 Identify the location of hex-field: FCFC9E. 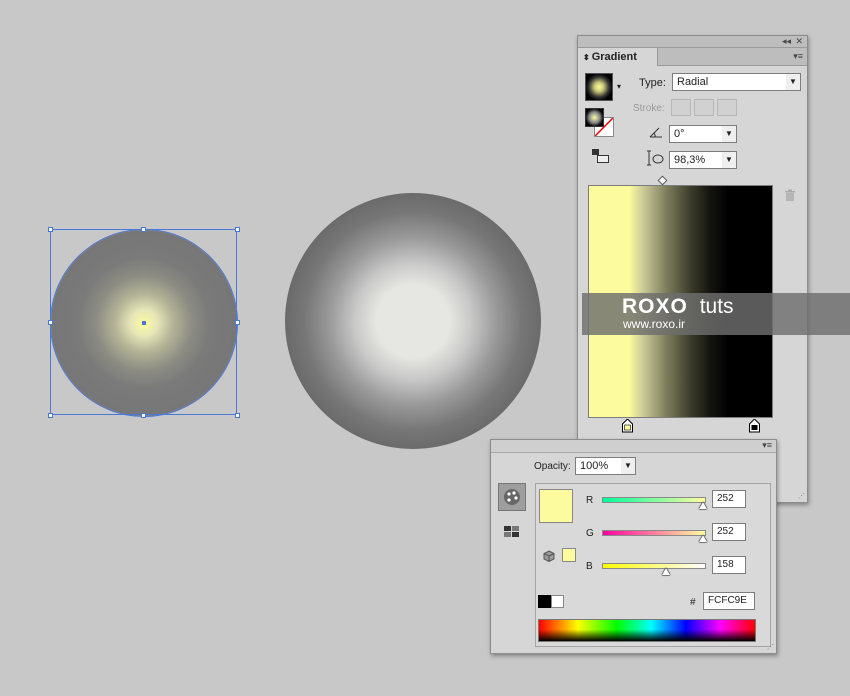
(729, 601).